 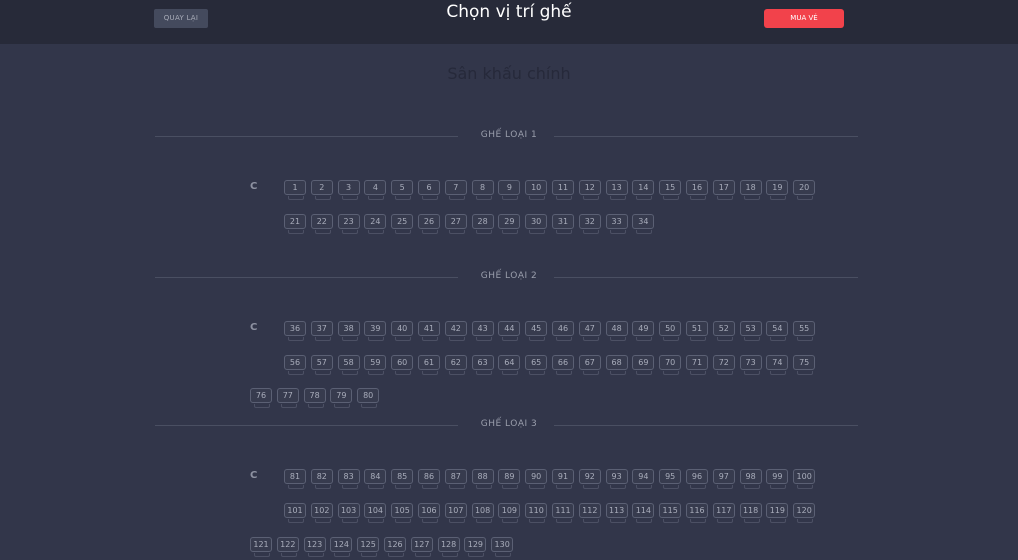 I want to click on seat: 130, so click(x=502, y=547).